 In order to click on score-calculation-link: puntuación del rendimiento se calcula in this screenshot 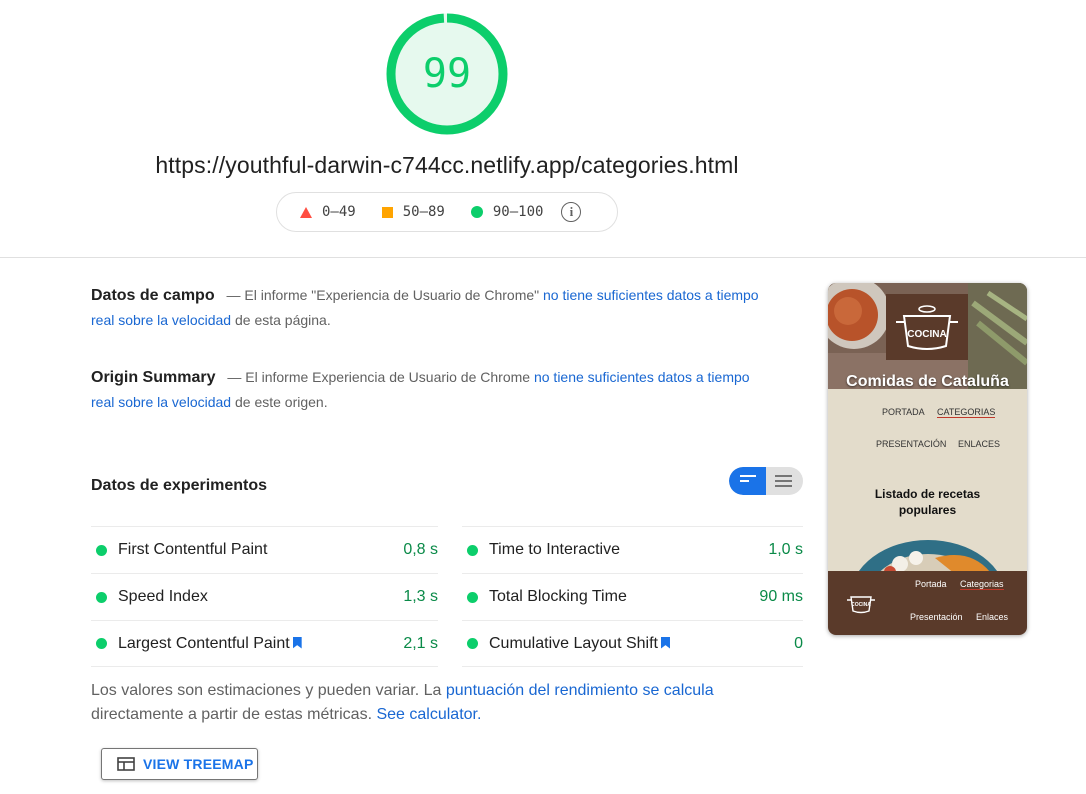, I will do `click(580, 690)`.